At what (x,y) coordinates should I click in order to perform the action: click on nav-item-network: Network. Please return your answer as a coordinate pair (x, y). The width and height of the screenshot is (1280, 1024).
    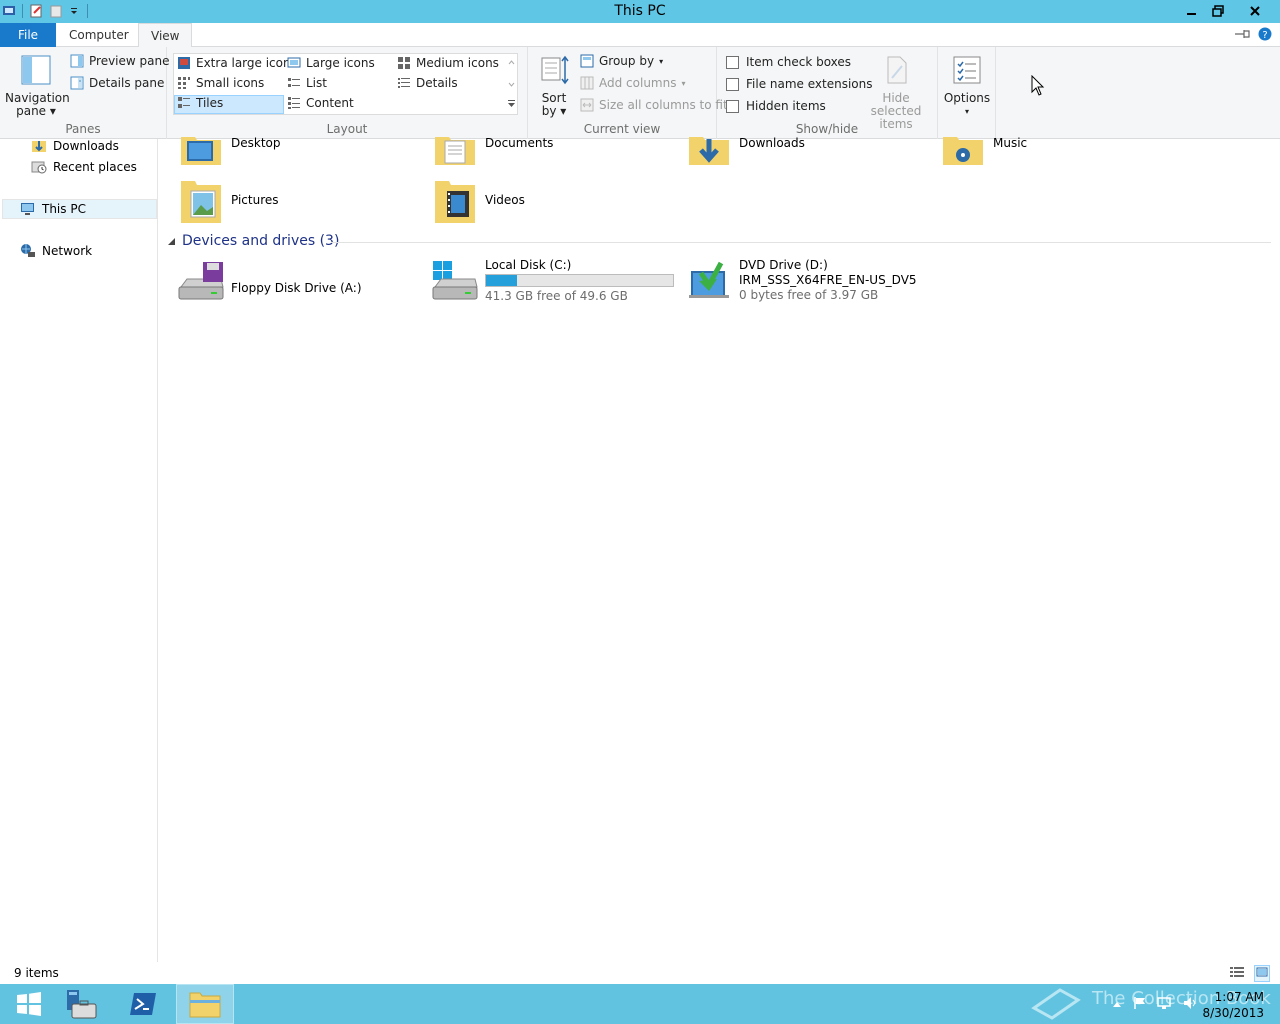
    Looking at the image, I should click on (56, 251).